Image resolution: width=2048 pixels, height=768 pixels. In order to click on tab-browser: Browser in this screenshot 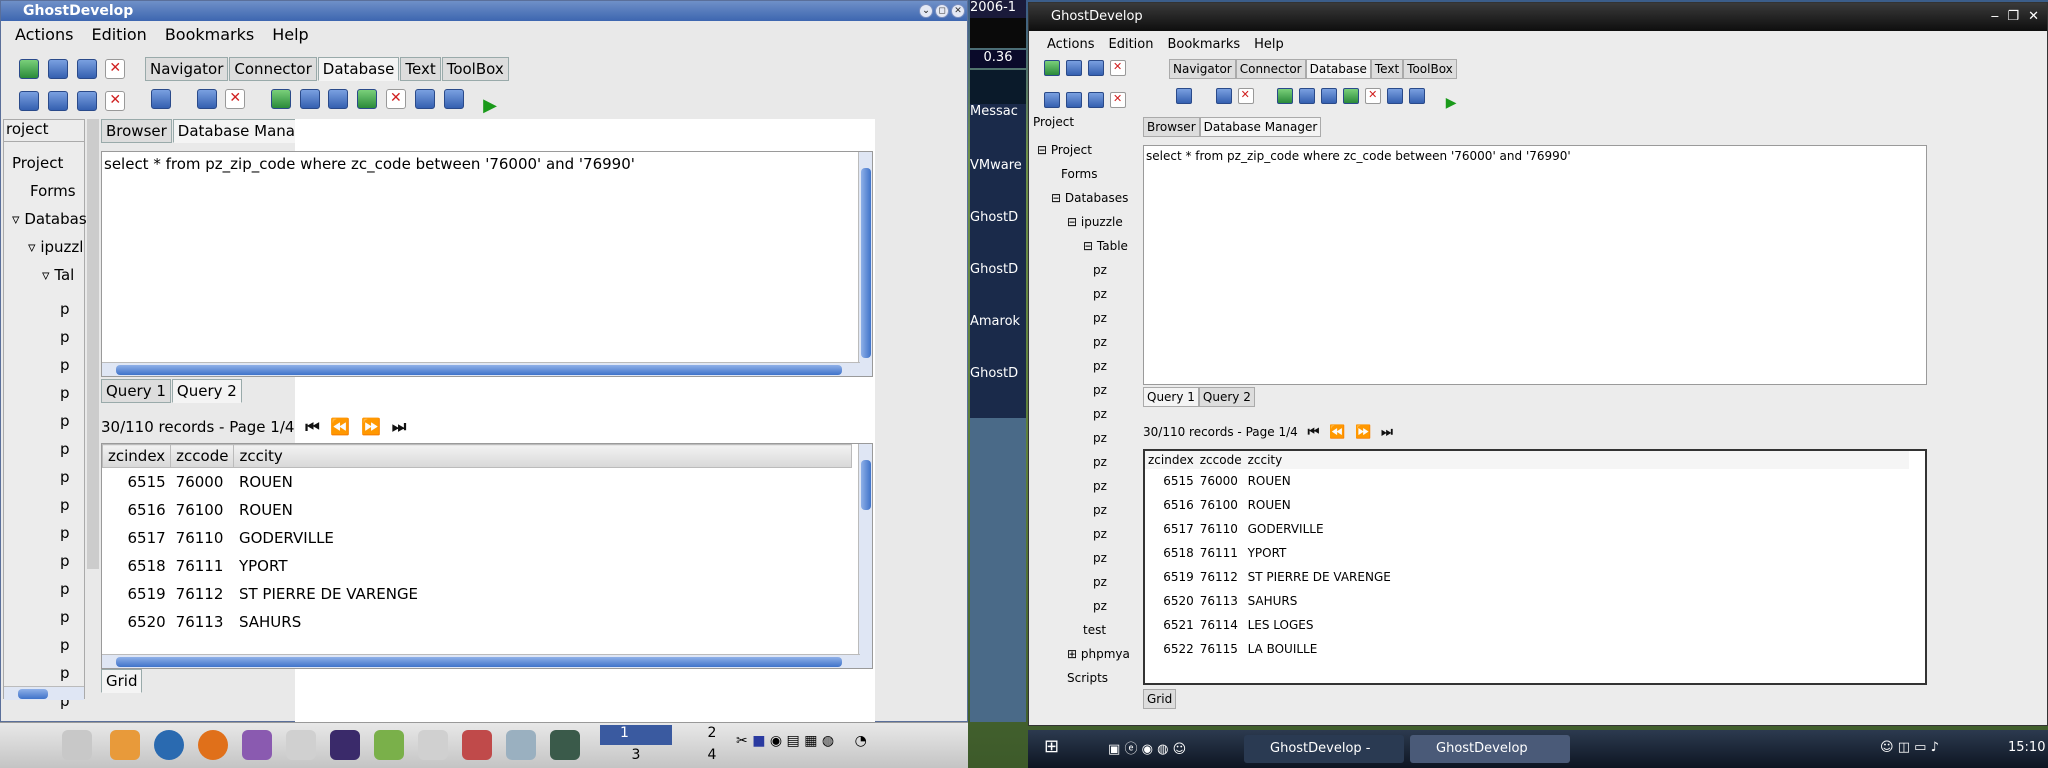, I will do `click(1171, 127)`.